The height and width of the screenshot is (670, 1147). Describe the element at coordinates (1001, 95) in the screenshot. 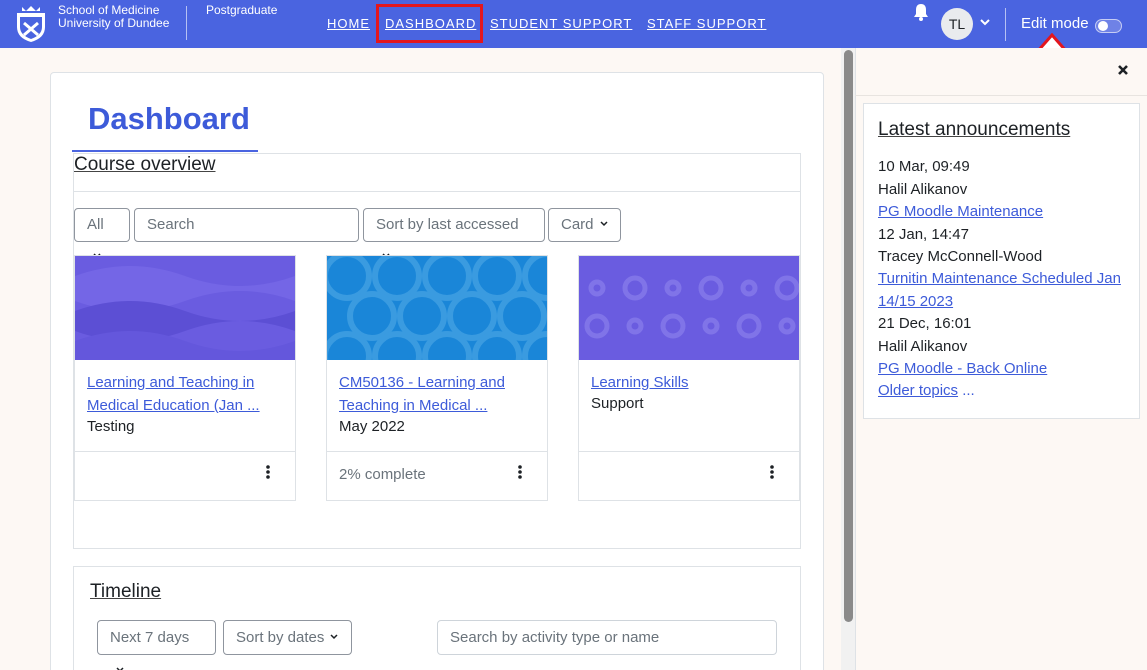

I see `drawer-divider` at that location.